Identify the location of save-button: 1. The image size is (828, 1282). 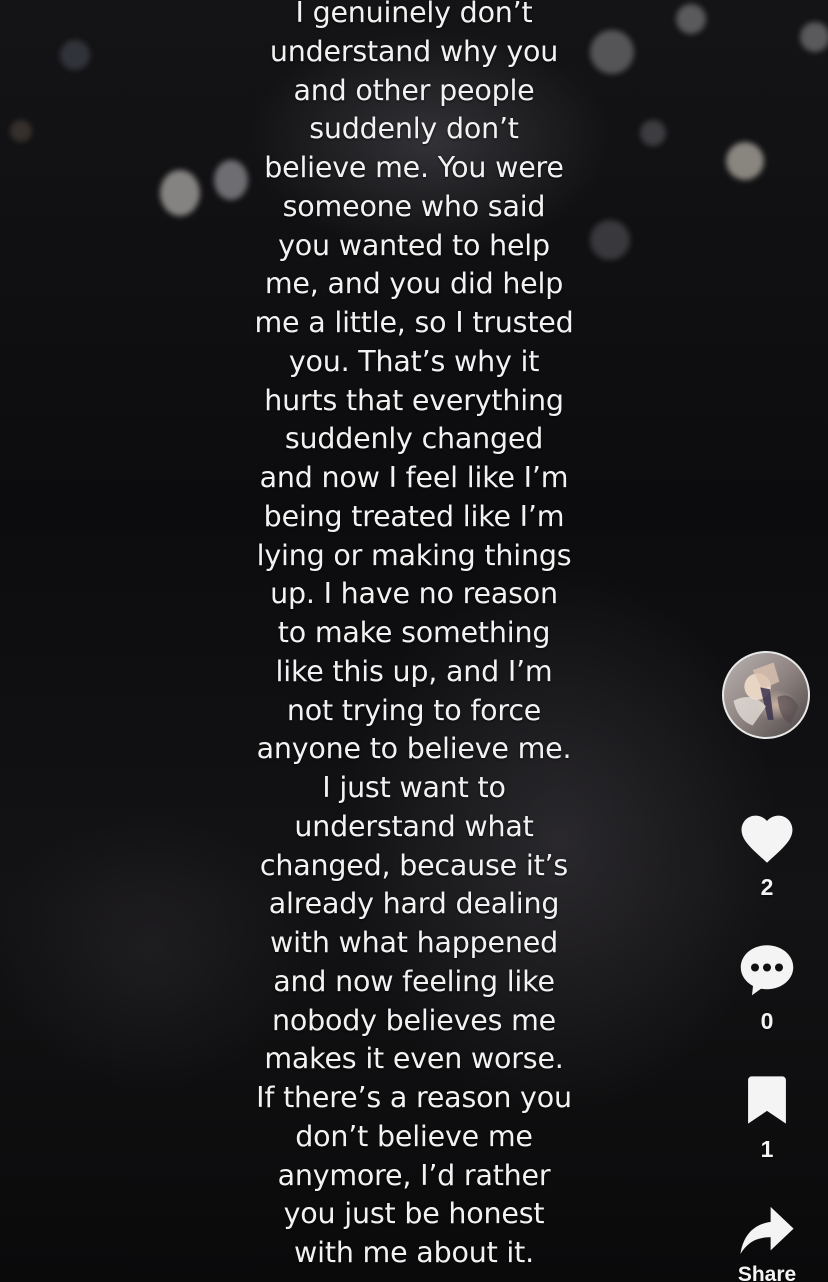
(767, 1118).